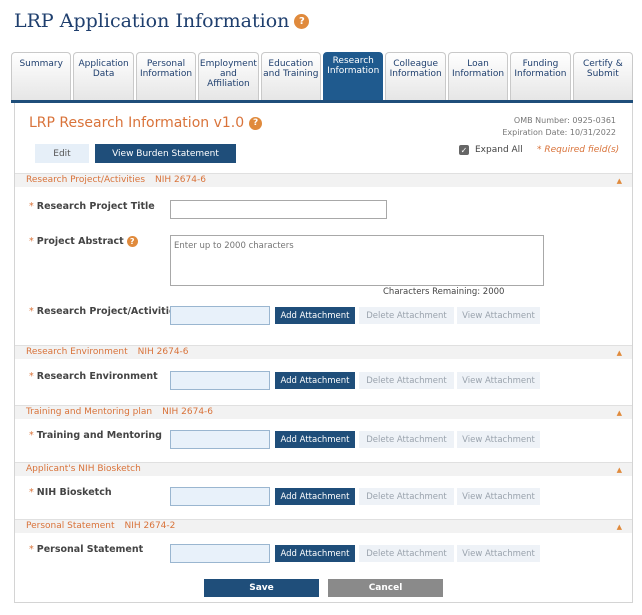 The height and width of the screenshot is (615, 642). What do you see at coordinates (80, 241) in the screenshot?
I see `label-text: Project Abstract` at bounding box center [80, 241].